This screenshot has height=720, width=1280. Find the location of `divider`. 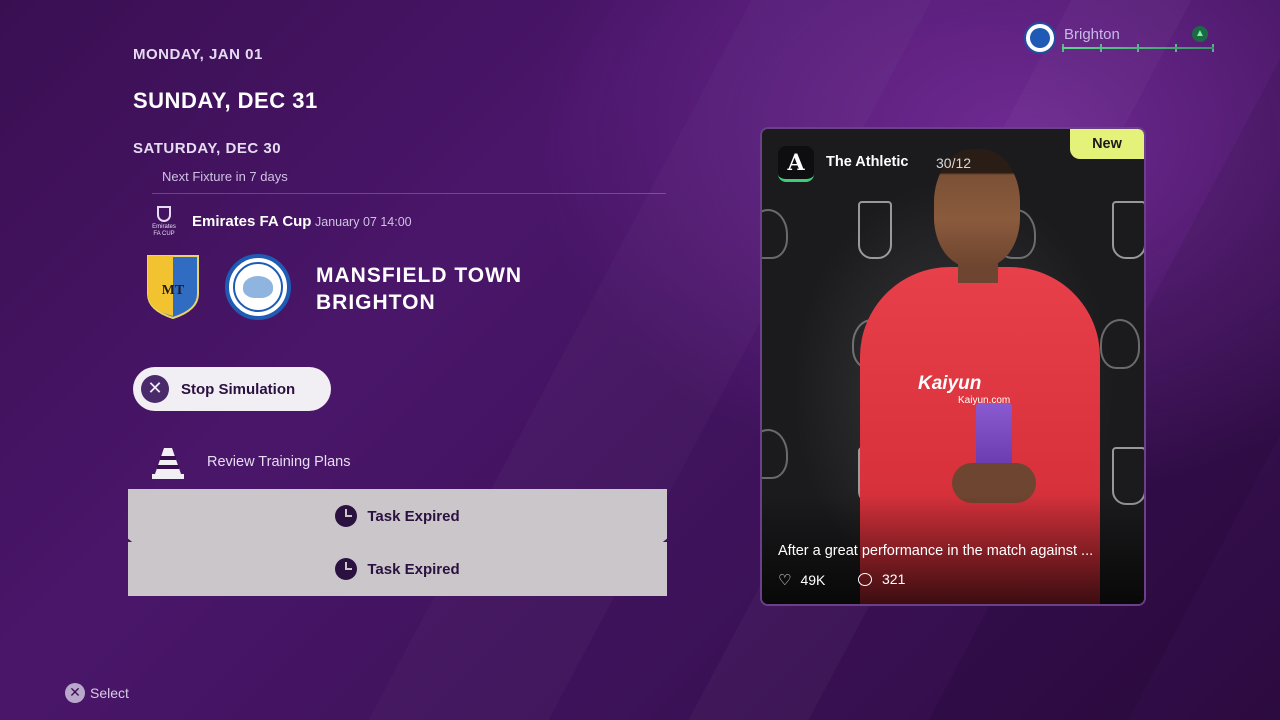

divider is located at coordinates (409, 193).